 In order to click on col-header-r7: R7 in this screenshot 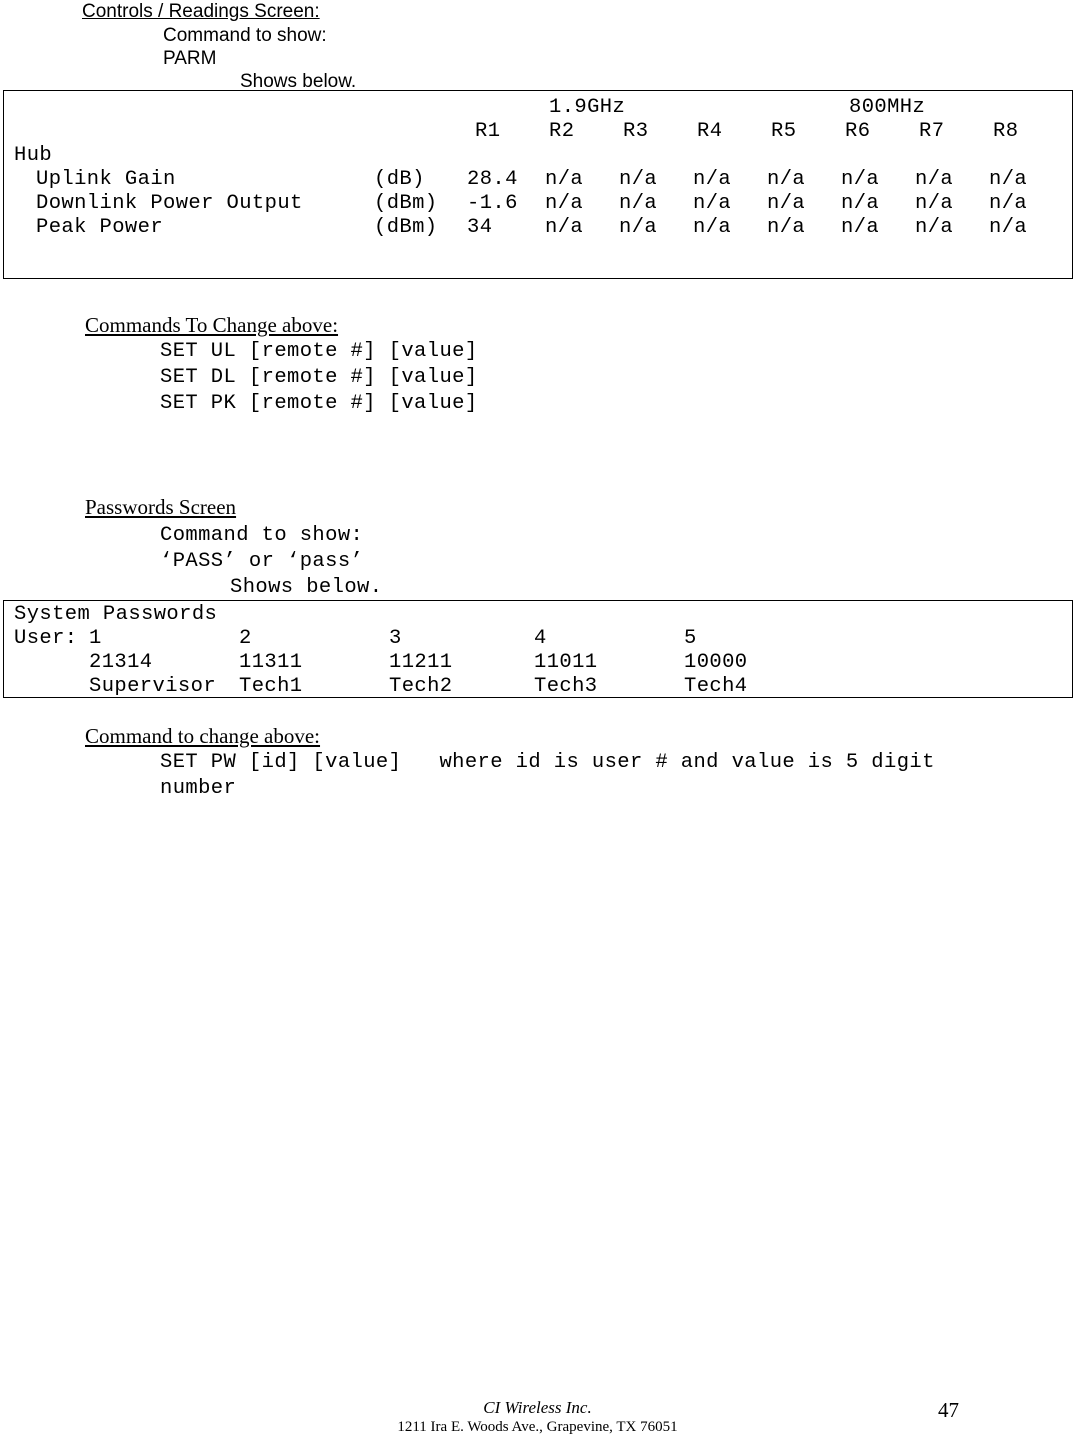, I will do `click(932, 131)`.